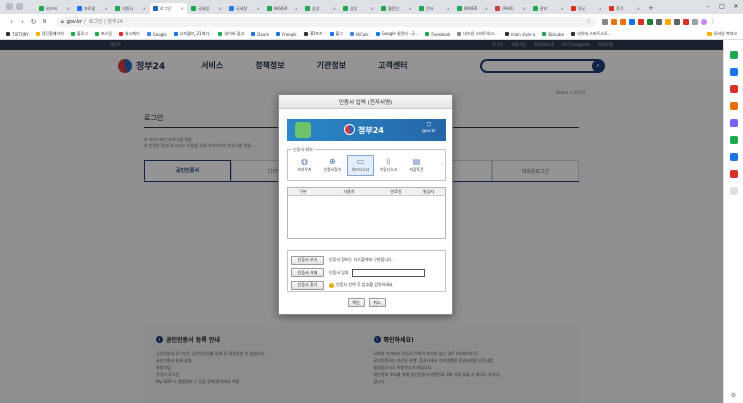 The height and width of the screenshot is (403, 743). Describe the element at coordinates (49, 34) in the screenshot. I see `bookmark-item: 정진홈페이지` at that location.